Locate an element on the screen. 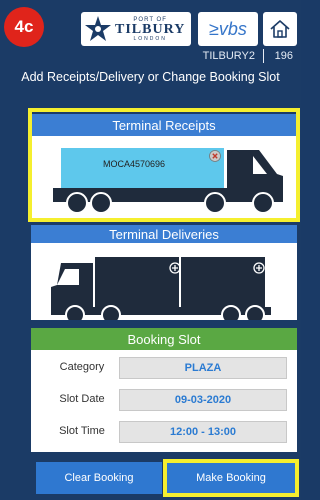 The height and width of the screenshot is (500, 320). category-label: Category is located at coordinates (82, 367).